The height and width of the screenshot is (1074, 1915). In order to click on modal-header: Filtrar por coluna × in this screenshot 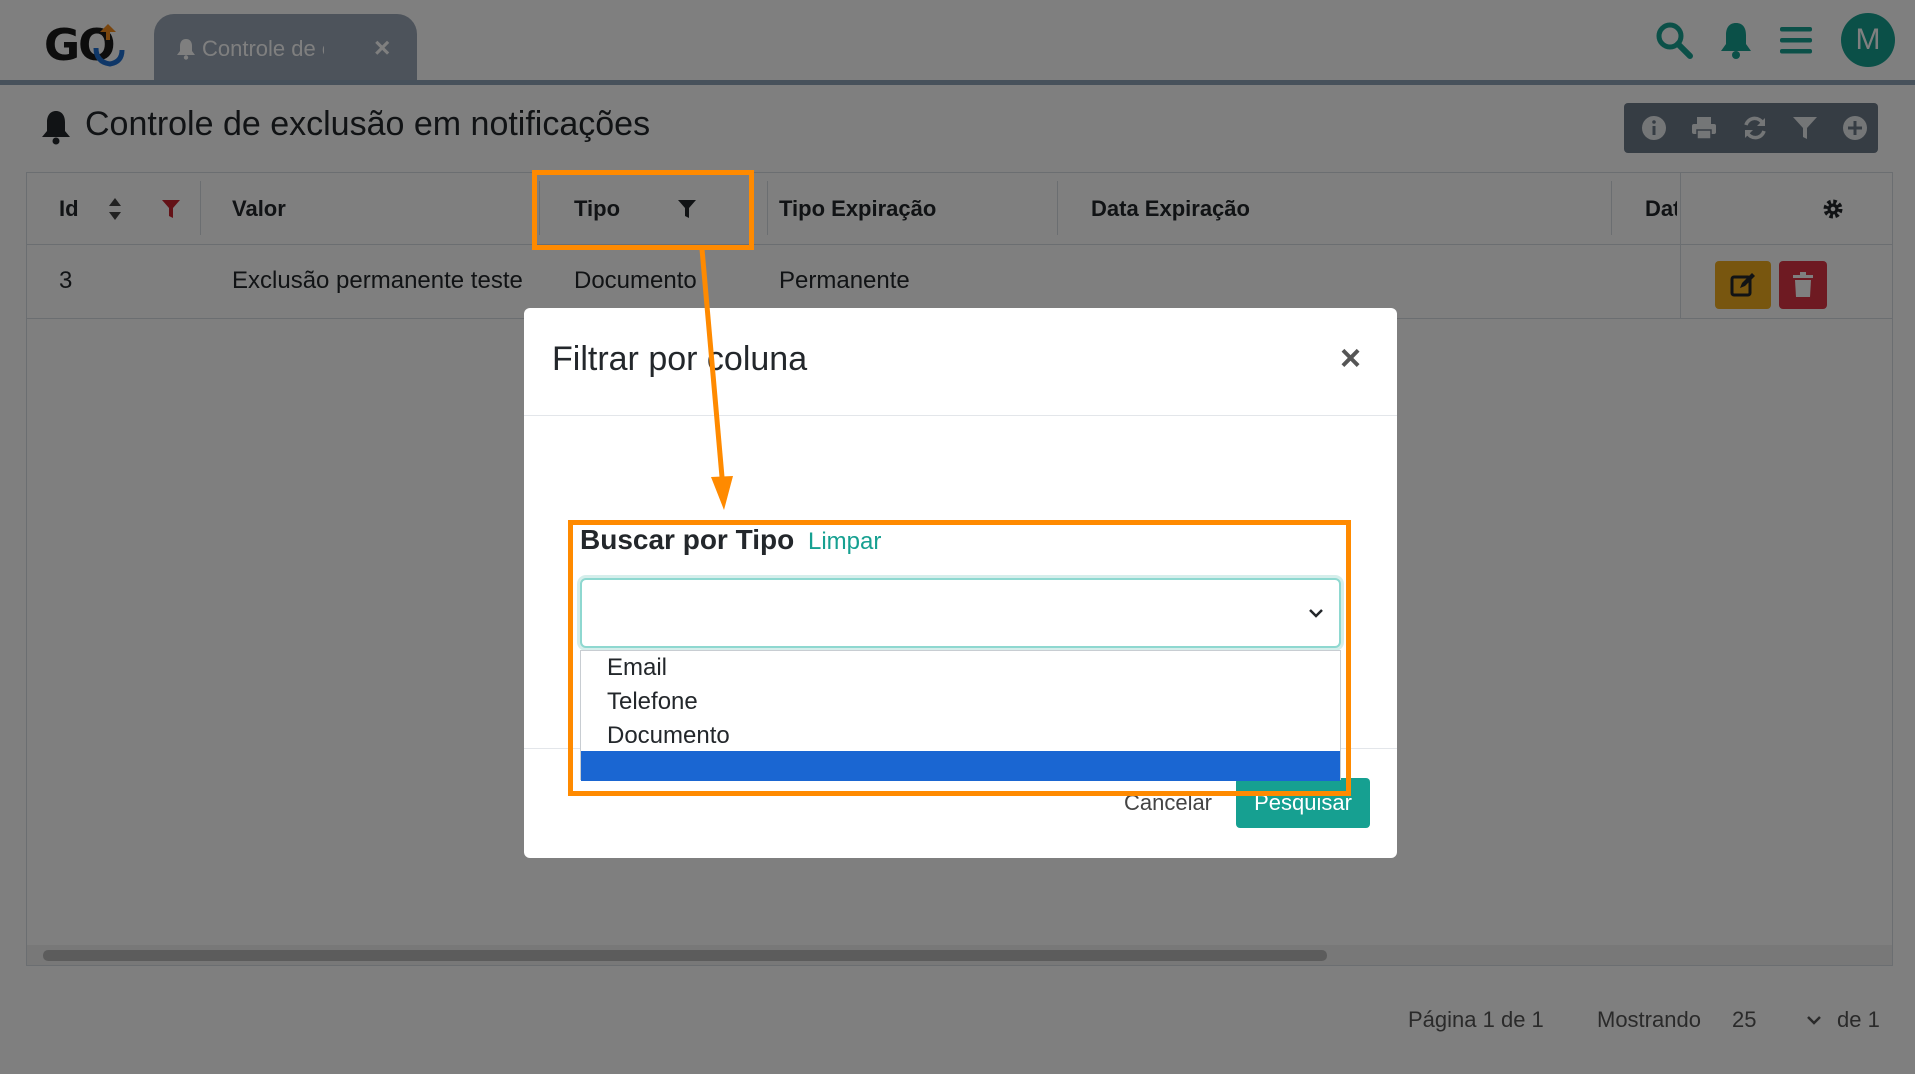, I will do `click(960, 362)`.